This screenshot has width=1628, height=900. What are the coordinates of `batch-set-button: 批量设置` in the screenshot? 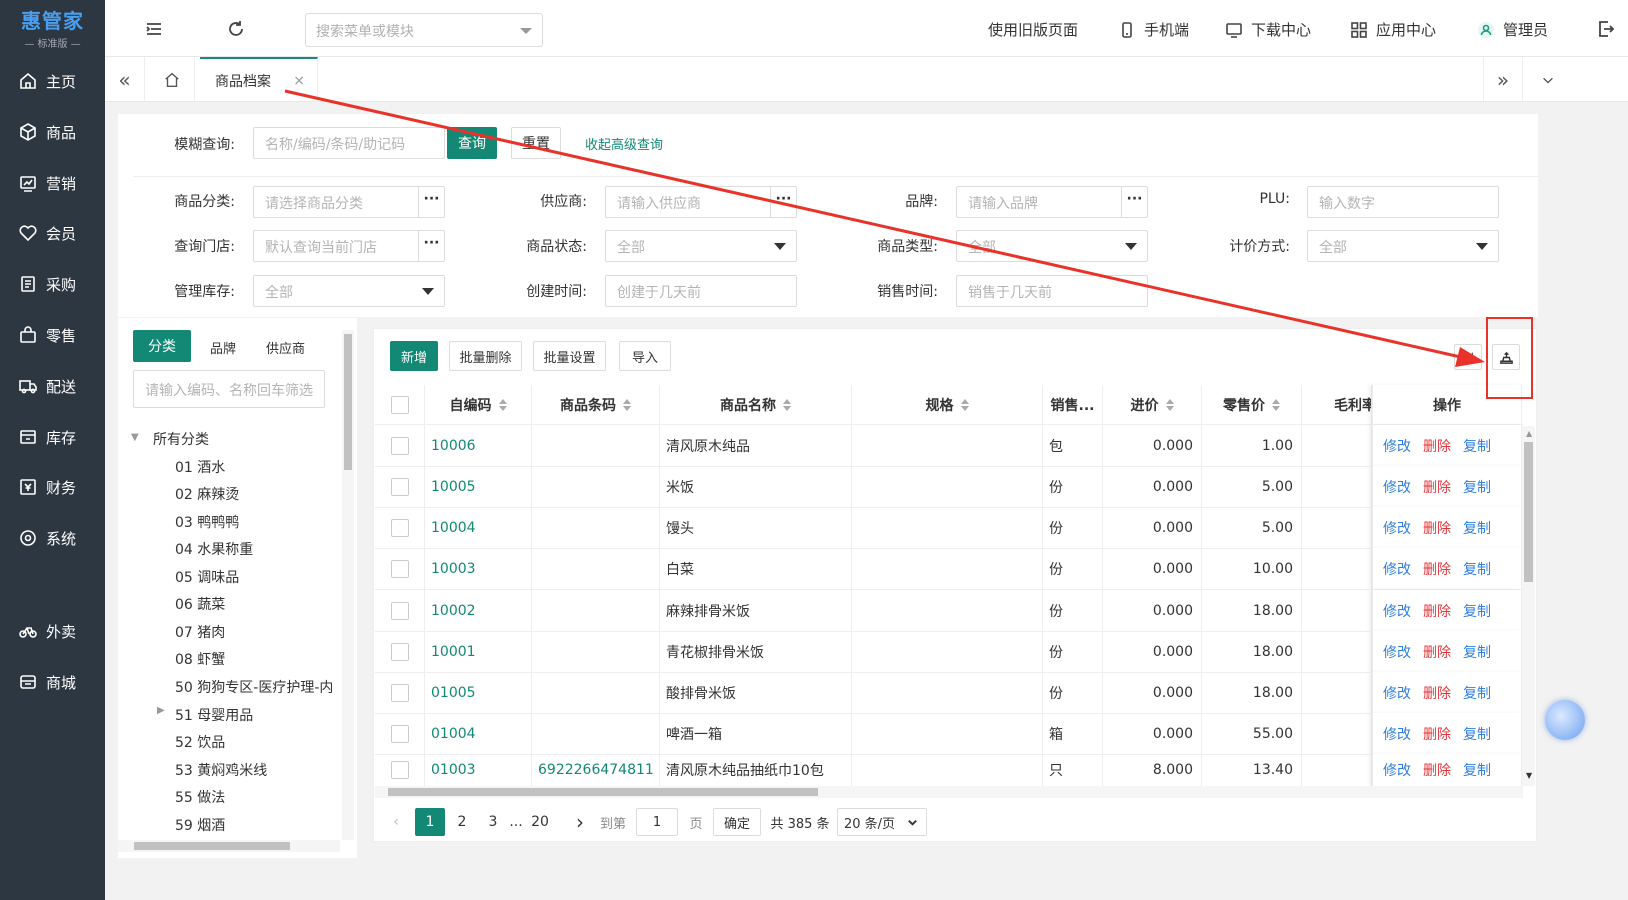 It's located at (569, 356).